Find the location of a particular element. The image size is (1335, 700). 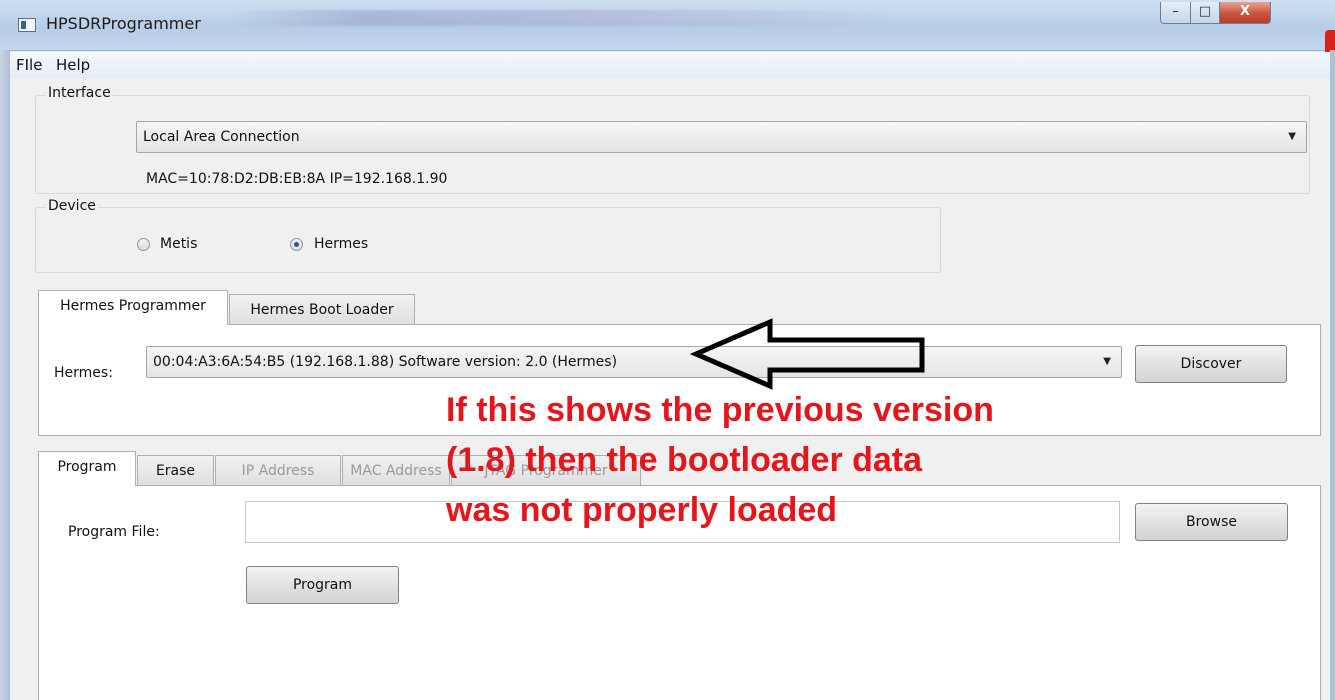

tab-hermes-boot-loader: Hermes Boot Loader is located at coordinates (322, 310).